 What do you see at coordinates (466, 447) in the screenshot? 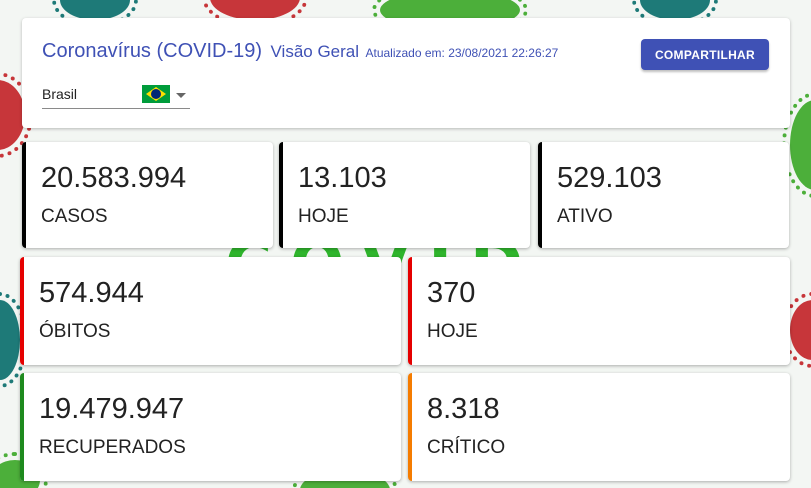
I see `stat-label-critical: CRÍTICO` at bounding box center [466, 447].